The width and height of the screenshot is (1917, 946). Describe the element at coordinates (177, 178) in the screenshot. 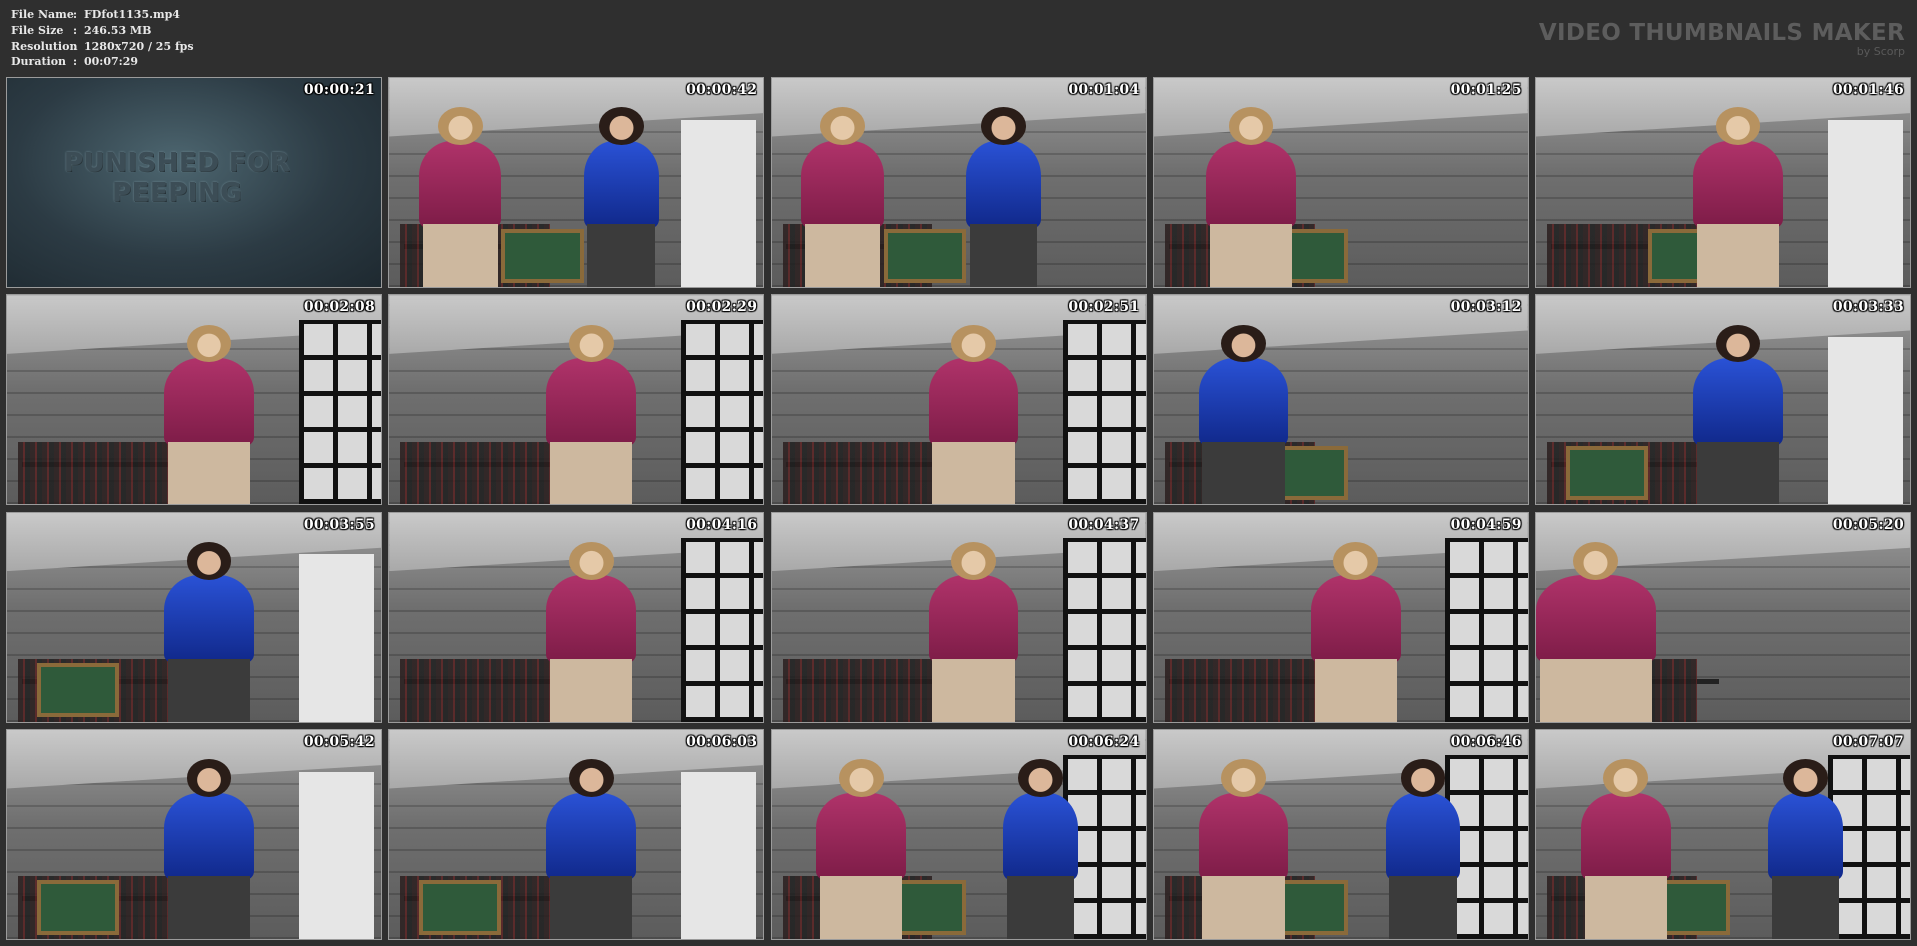

I see `intro-title-text: PUNISHED FOR PEEPING` at that location.